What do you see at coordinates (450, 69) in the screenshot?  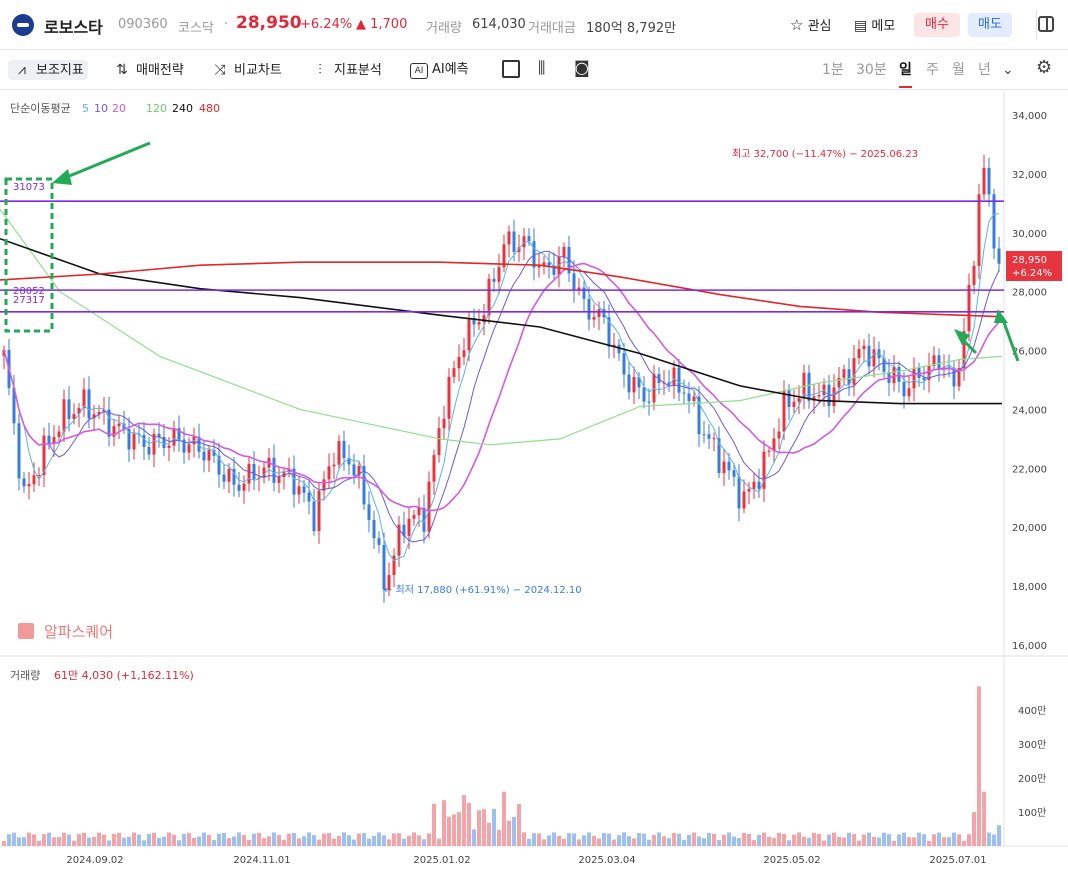 I see `ai-label: AI예측` at bounding box center [450, 69].